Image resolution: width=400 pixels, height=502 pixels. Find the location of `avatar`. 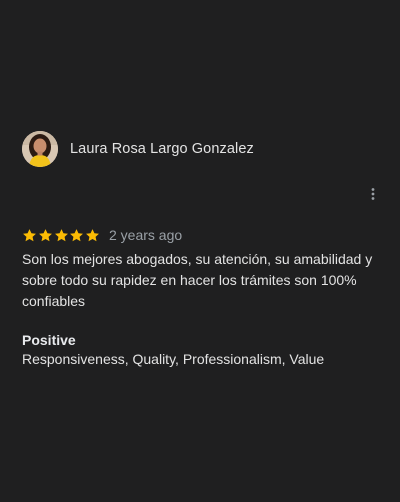

avatar is located at coordinates (40, 149).